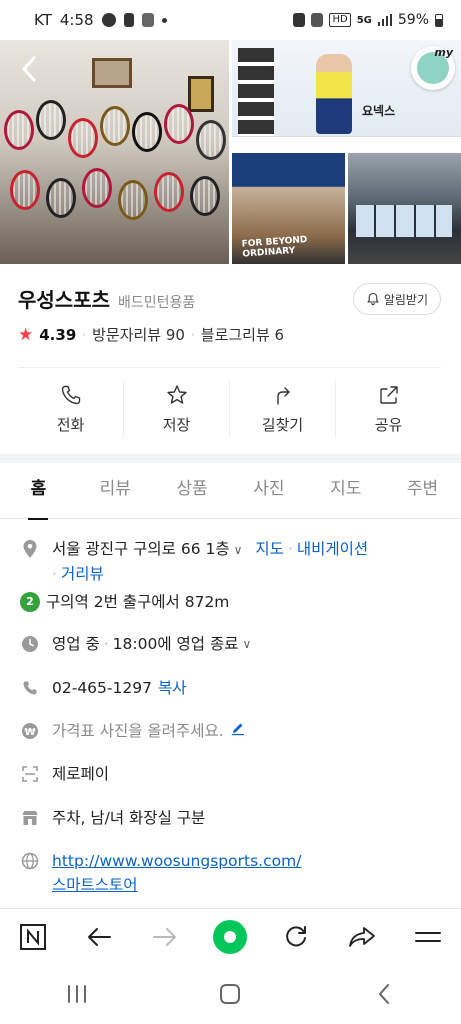 Image resolution: width=461 pixels, height=1024 pixels. Describe the element at coordinates (435, 65) in the screenshot. I see `my-avatar-icon` at that location.